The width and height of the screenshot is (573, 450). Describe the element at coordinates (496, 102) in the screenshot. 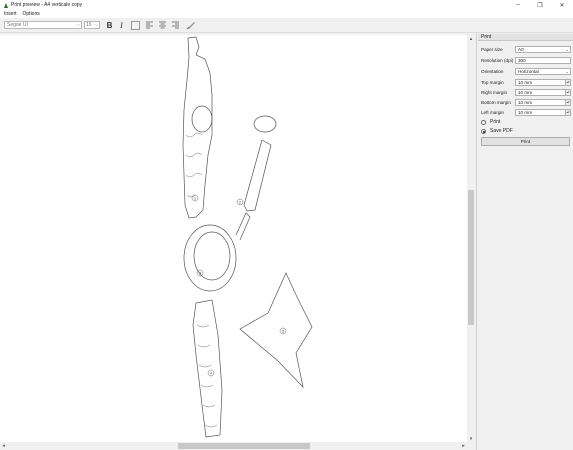

I see `bottom-margin-label: Bottom margin` at that location.